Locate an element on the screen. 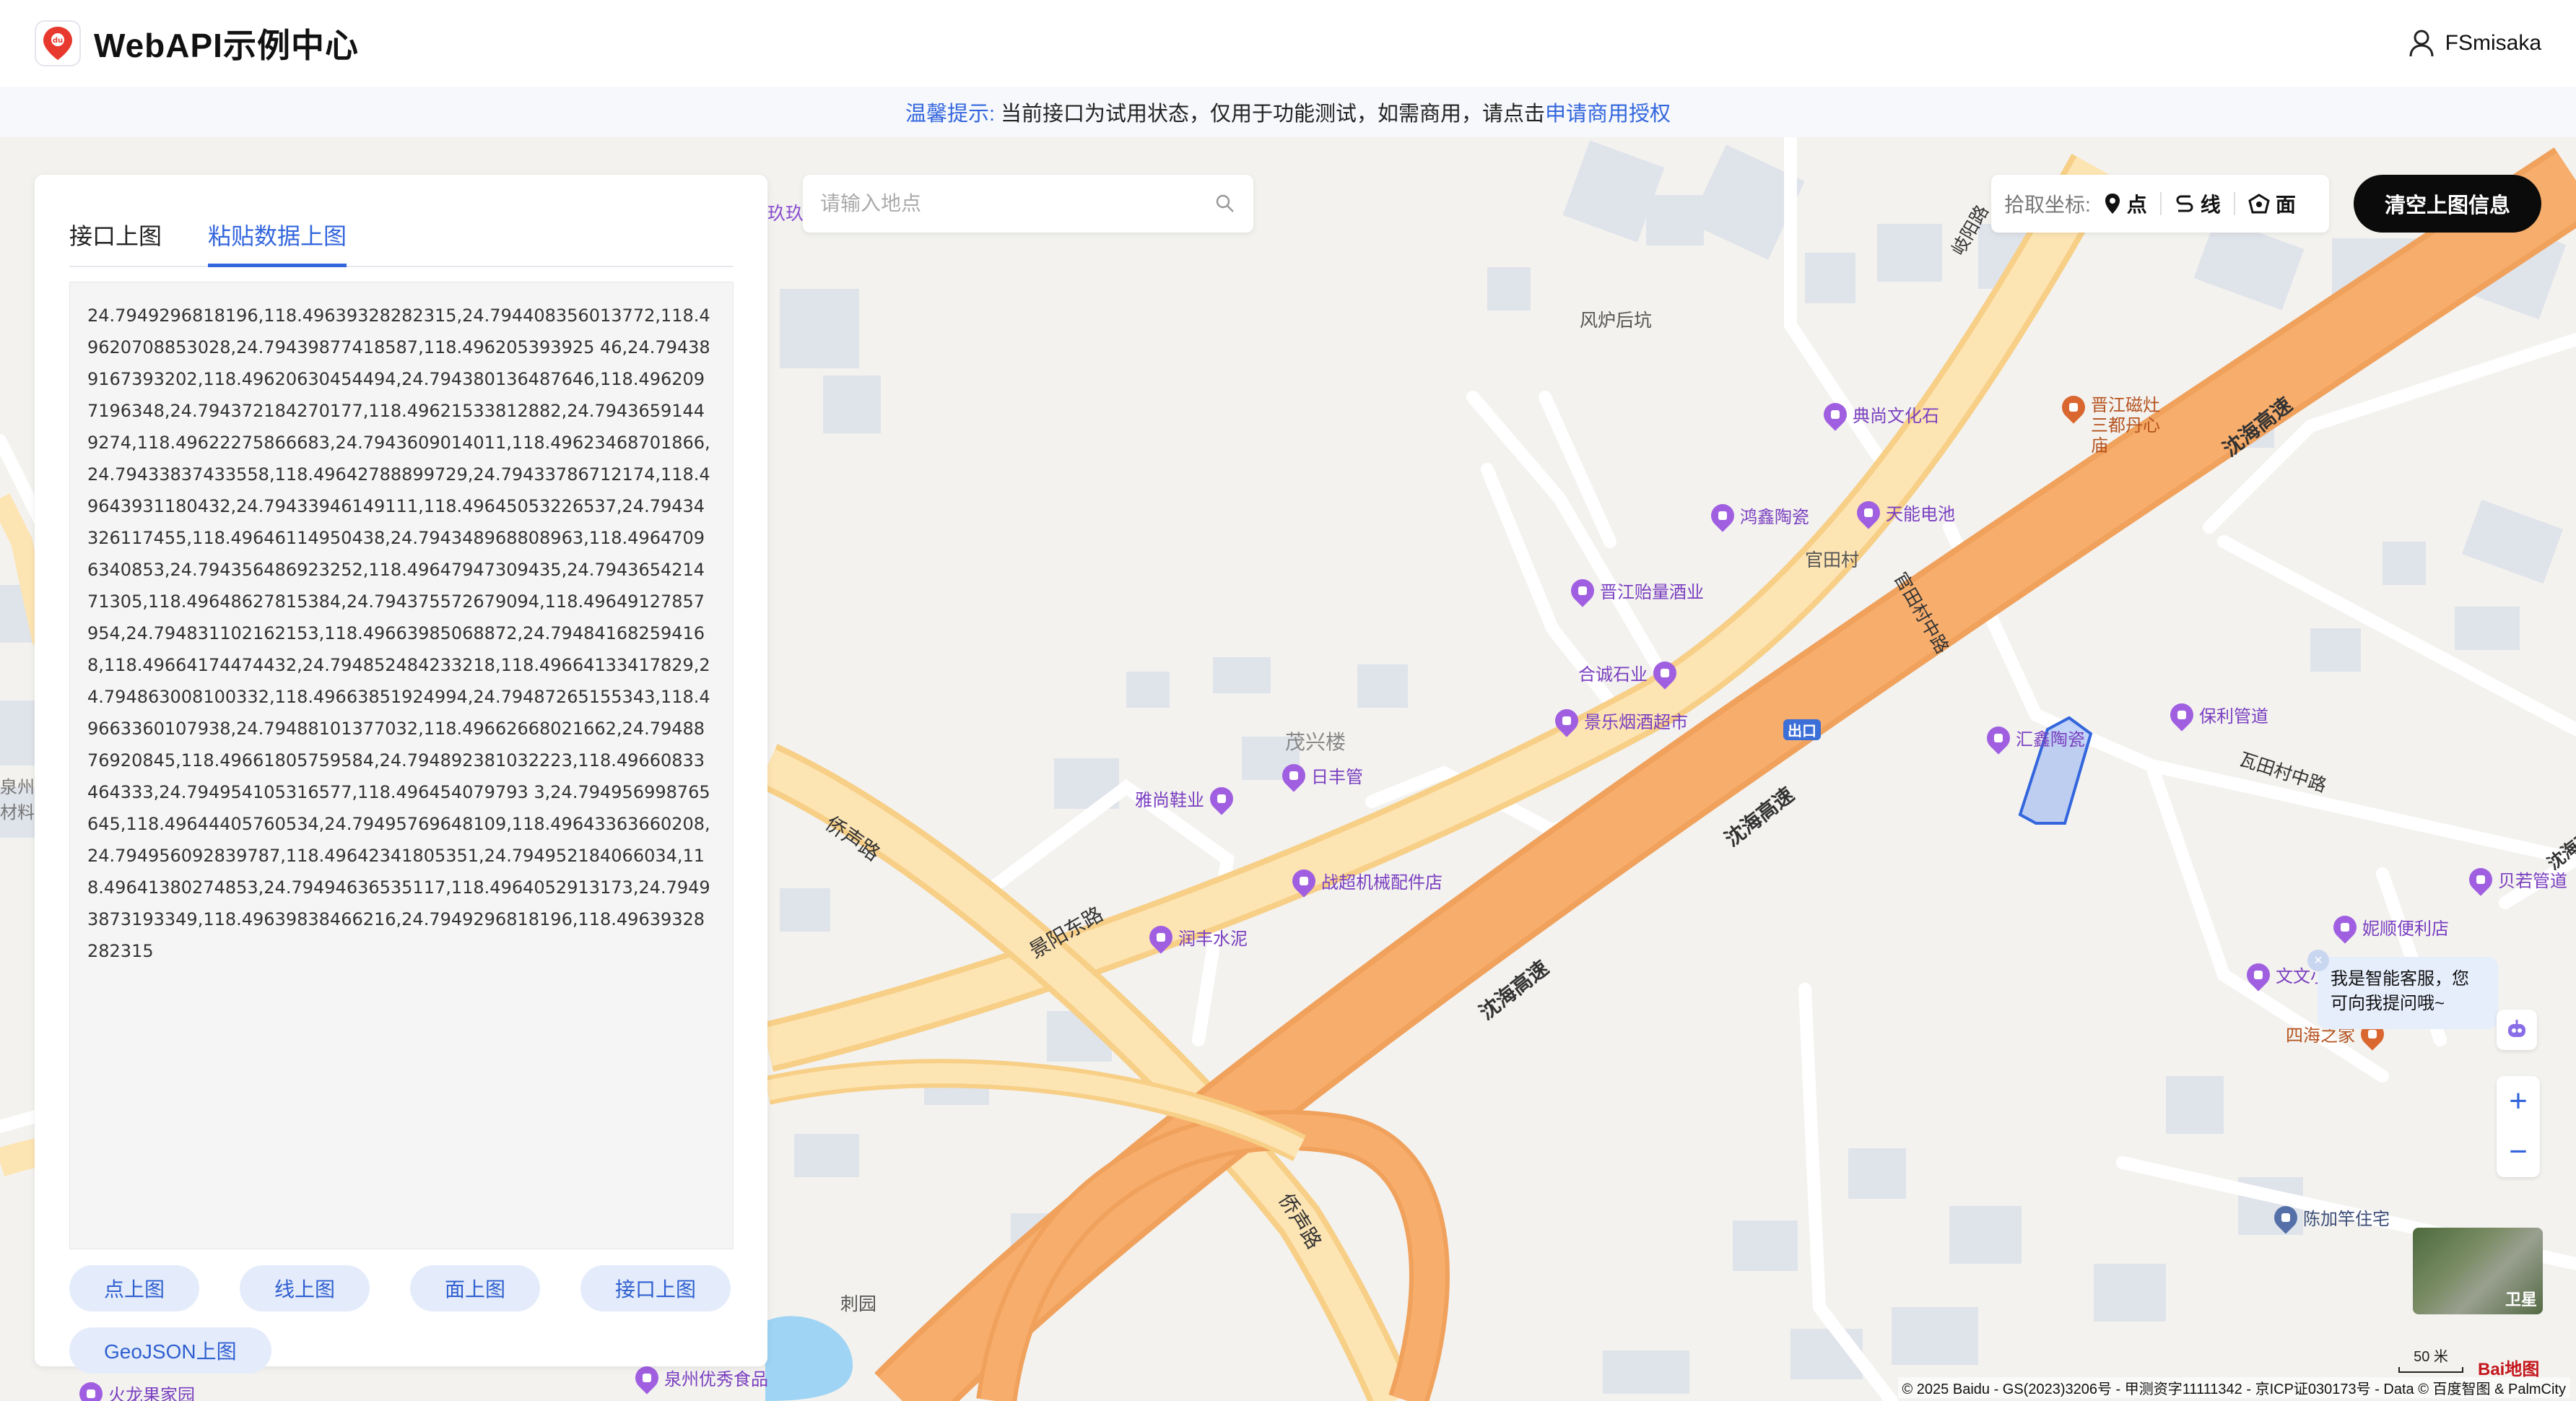 This screenshot has width=2576, height=1401. search-input is located at coordinates (1017, 203).